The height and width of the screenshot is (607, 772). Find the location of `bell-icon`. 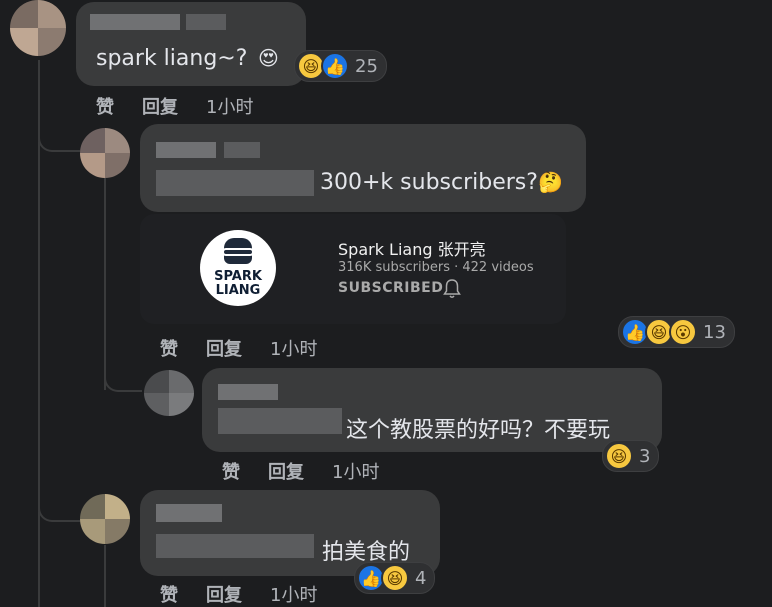

bell-icon is located at coordinates (452, 289).